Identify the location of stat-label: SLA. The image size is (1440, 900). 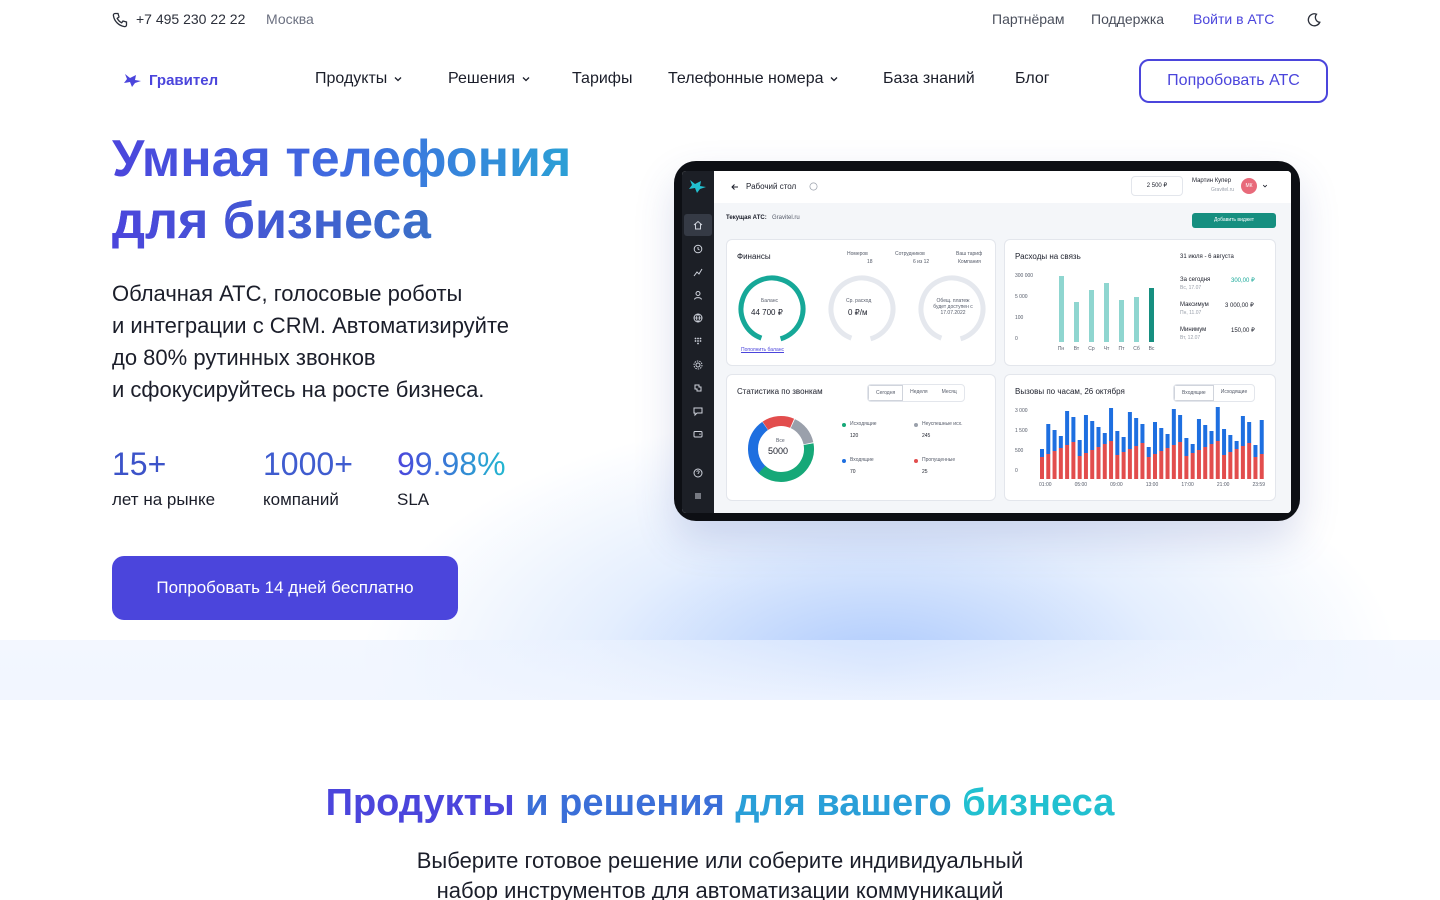
(413, 499).